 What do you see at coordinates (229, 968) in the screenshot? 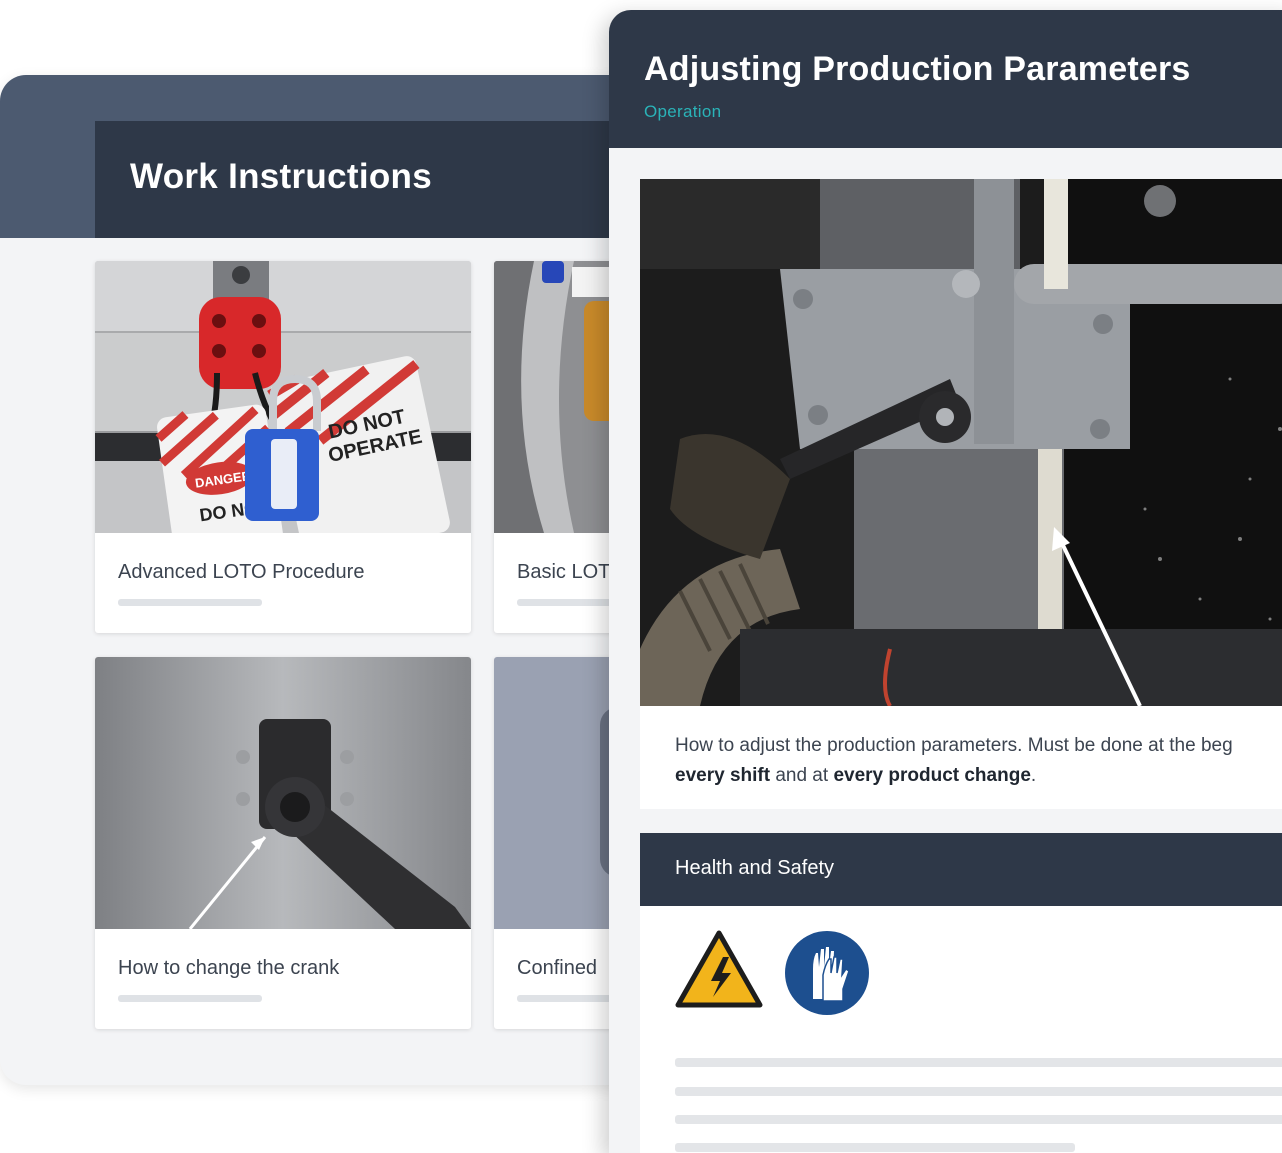
I see `card-title: How to change the crank` at bounding box center [229, 968].